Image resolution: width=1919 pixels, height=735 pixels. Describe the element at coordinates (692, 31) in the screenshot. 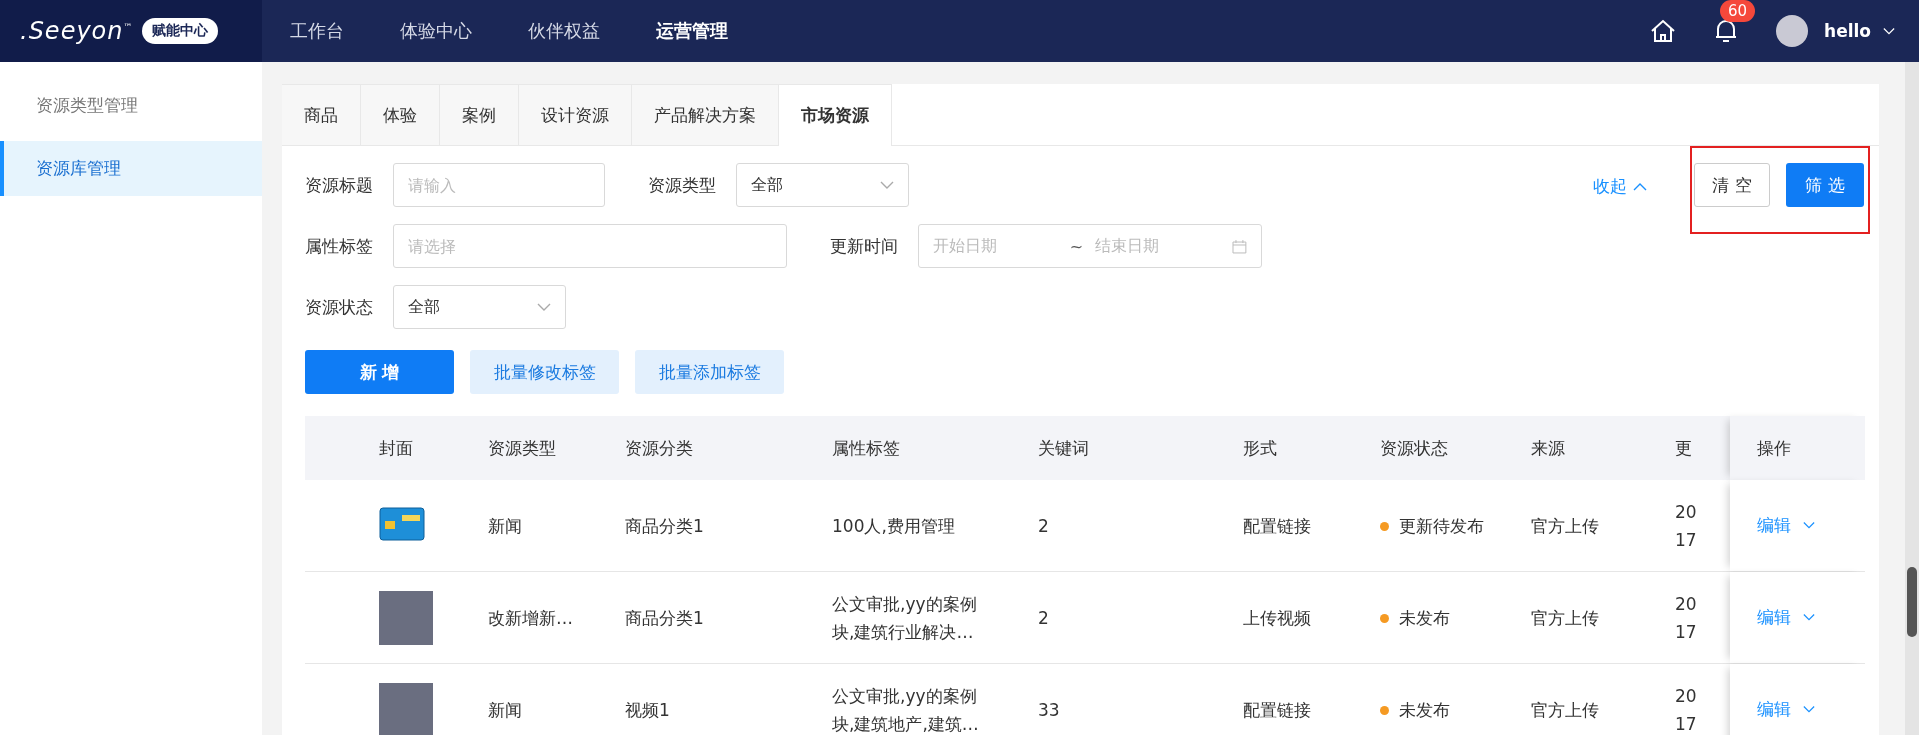

I see `nav-item: 运营管理` at that location.